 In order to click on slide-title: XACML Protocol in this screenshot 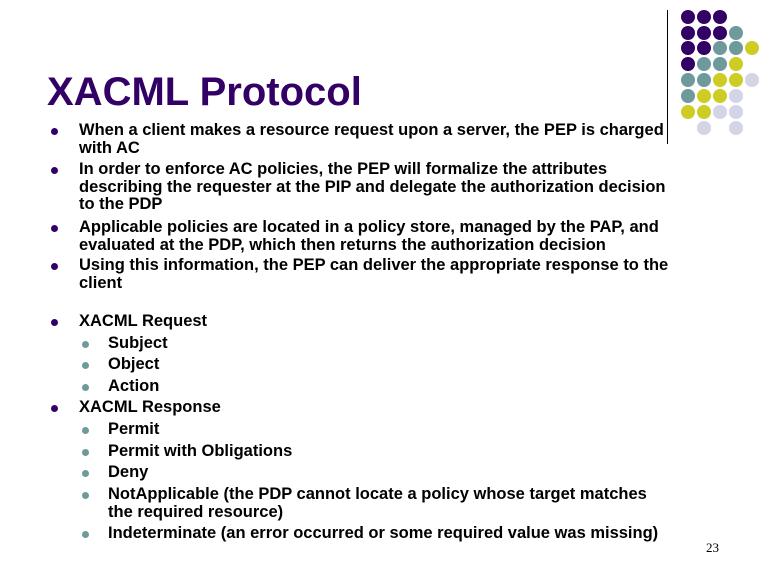, I will do `click(204, 92)`.